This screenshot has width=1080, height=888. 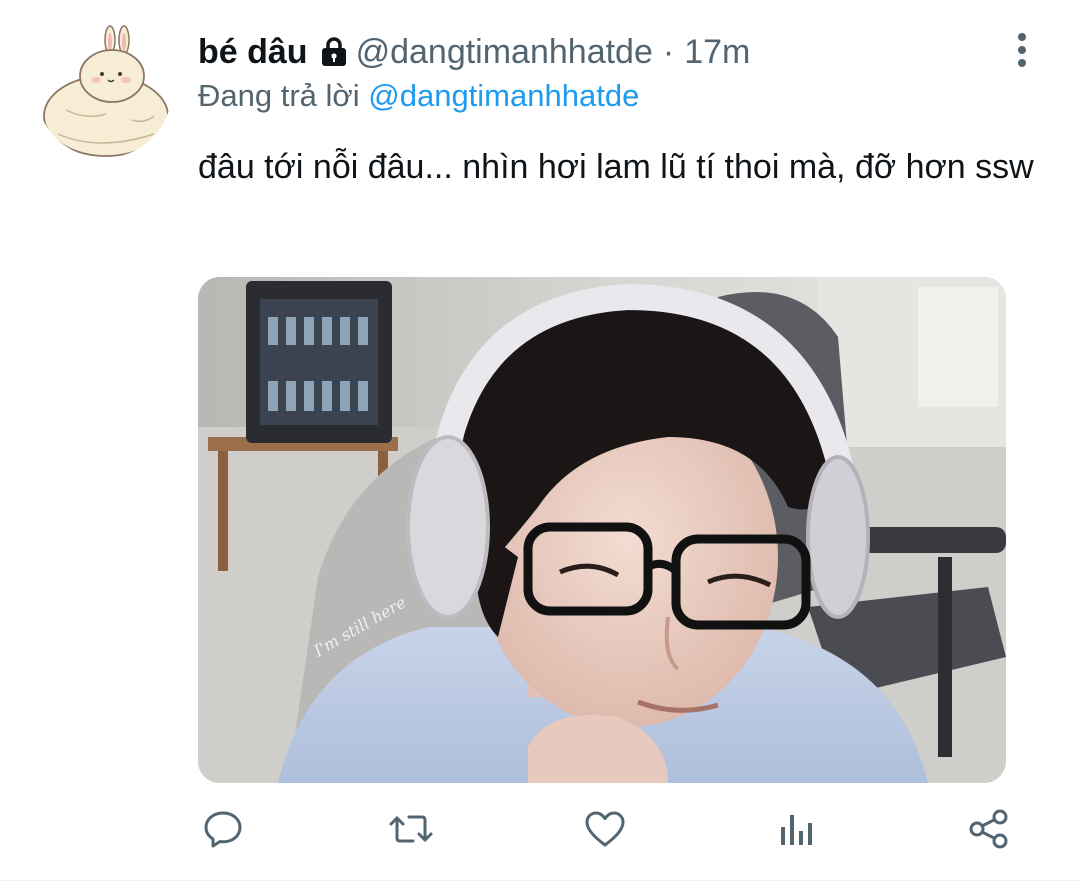 I want to click on avatar, so click(x=104, y=90).